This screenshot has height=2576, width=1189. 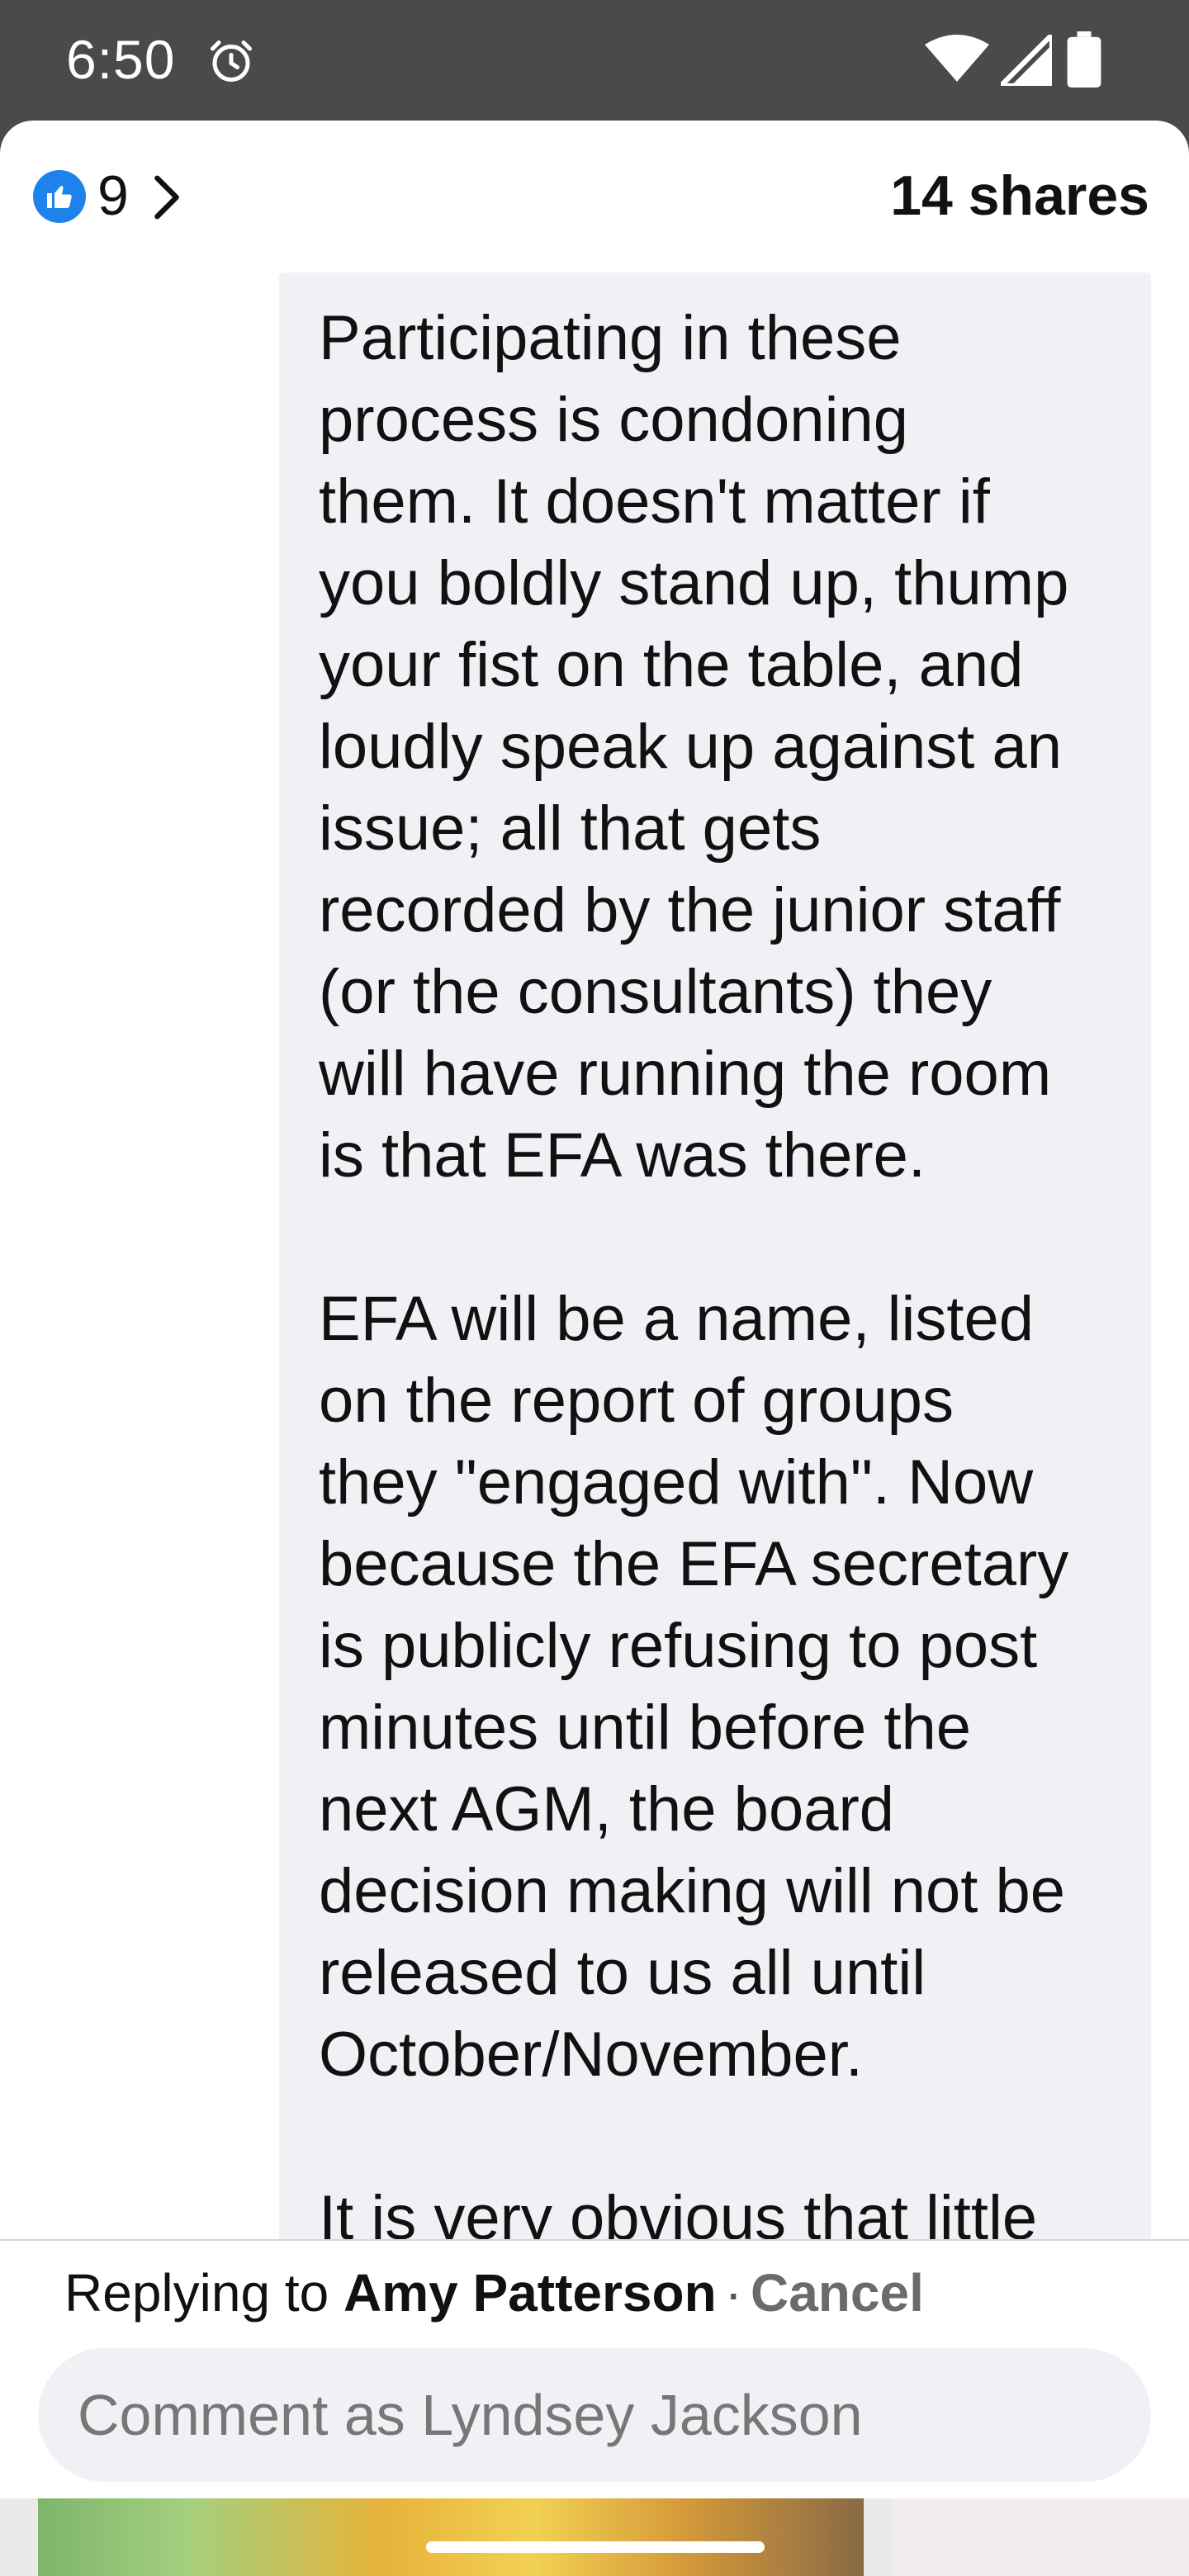 I want to click on background-photo-strip, so click(x=594, y=2537).